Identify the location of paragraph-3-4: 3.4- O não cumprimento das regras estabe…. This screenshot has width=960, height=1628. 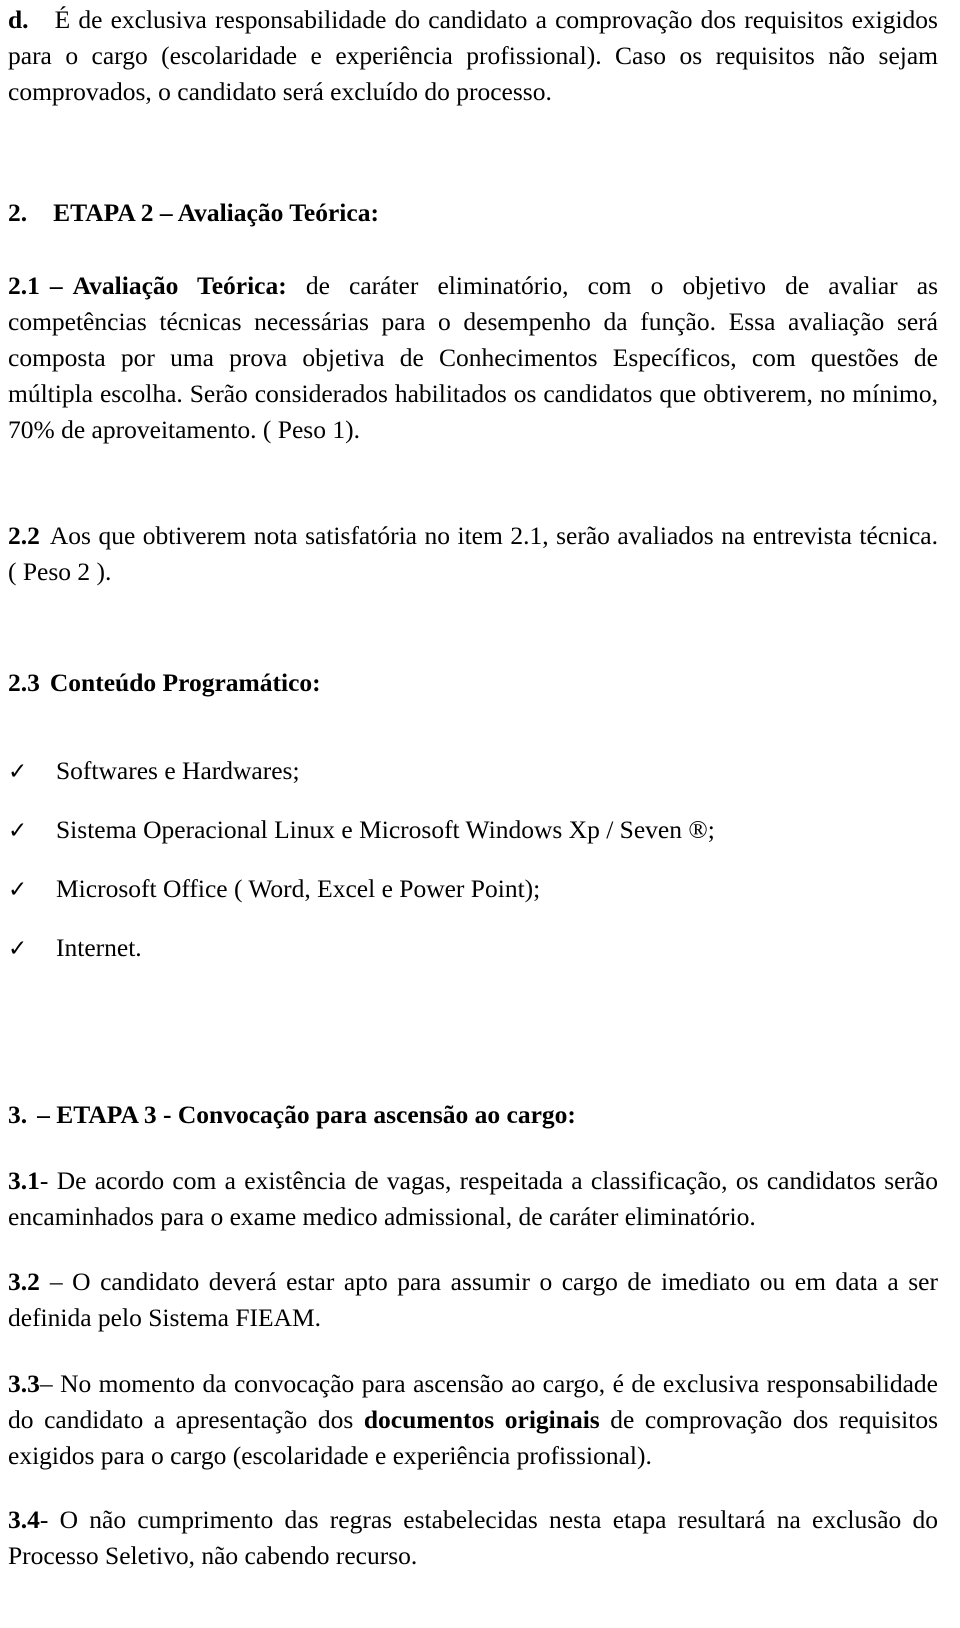
(473, 1538).